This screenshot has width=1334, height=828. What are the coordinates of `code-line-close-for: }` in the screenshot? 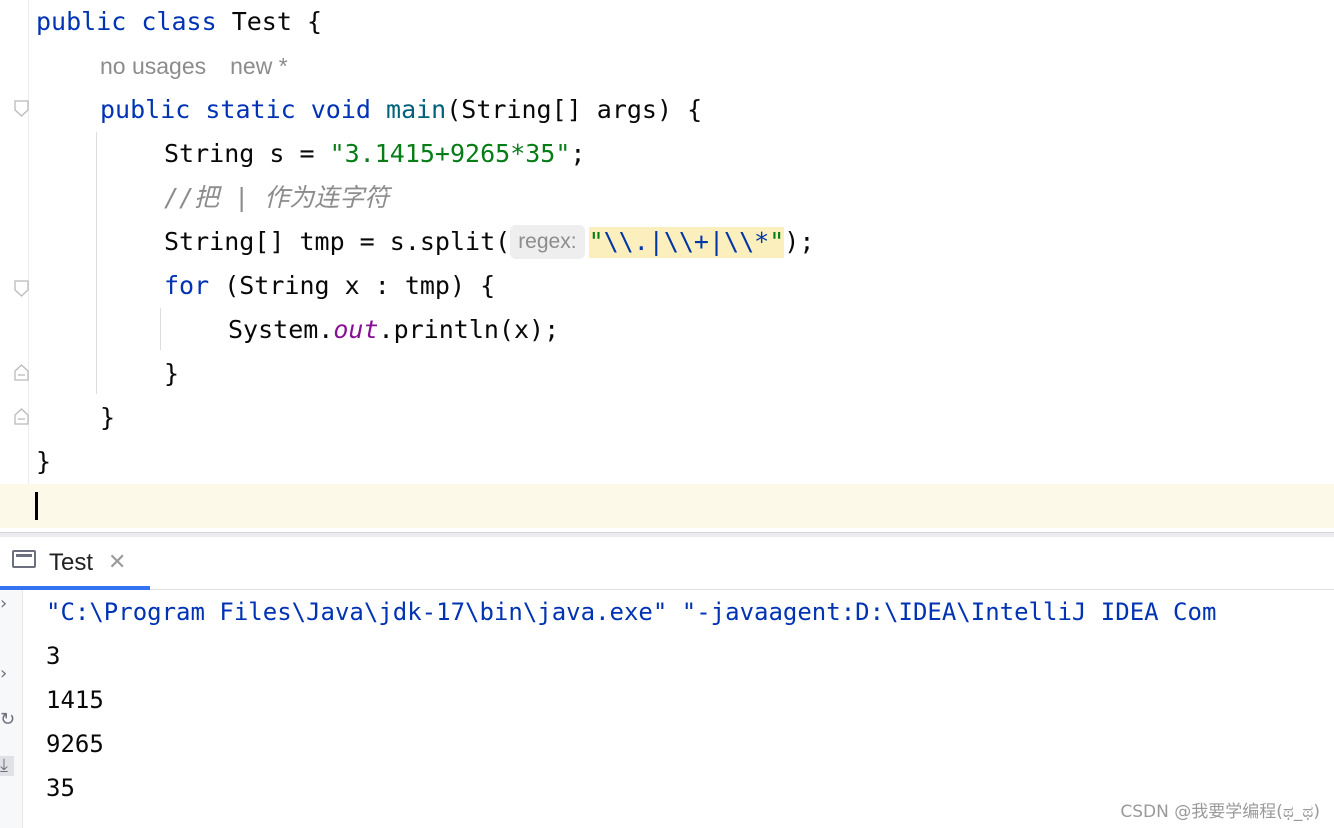 It's located at (172, 373).